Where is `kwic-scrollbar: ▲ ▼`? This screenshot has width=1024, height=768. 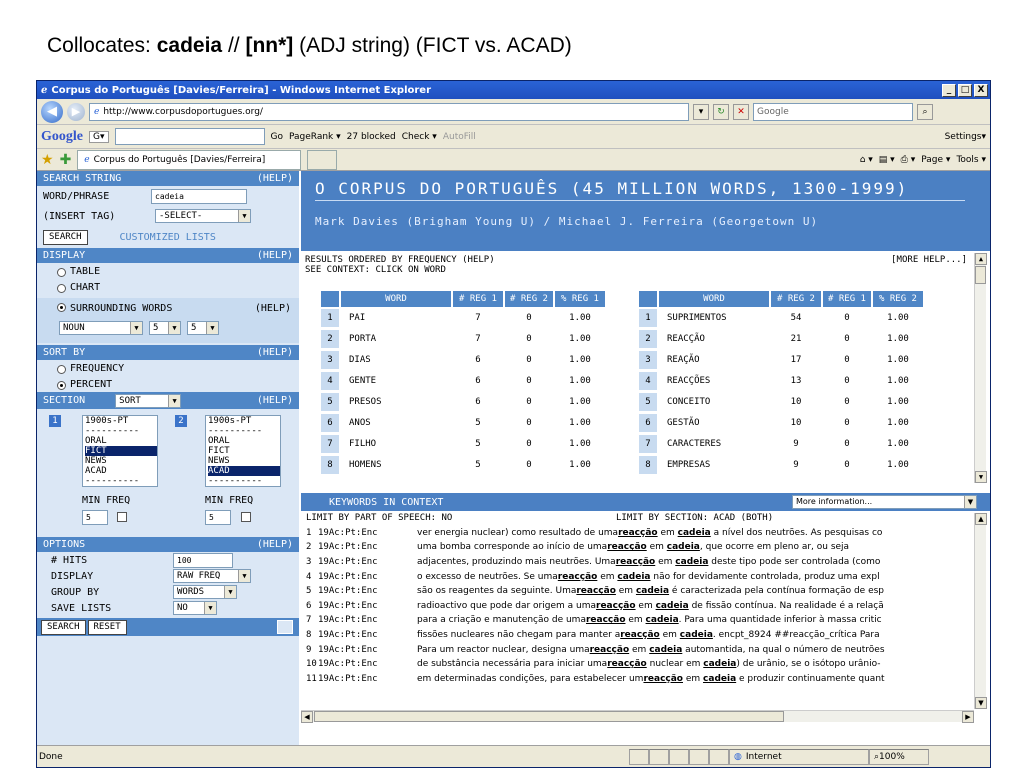 kwic-scrollbar: ▲ ▼ is located at coordinates (980, 611).